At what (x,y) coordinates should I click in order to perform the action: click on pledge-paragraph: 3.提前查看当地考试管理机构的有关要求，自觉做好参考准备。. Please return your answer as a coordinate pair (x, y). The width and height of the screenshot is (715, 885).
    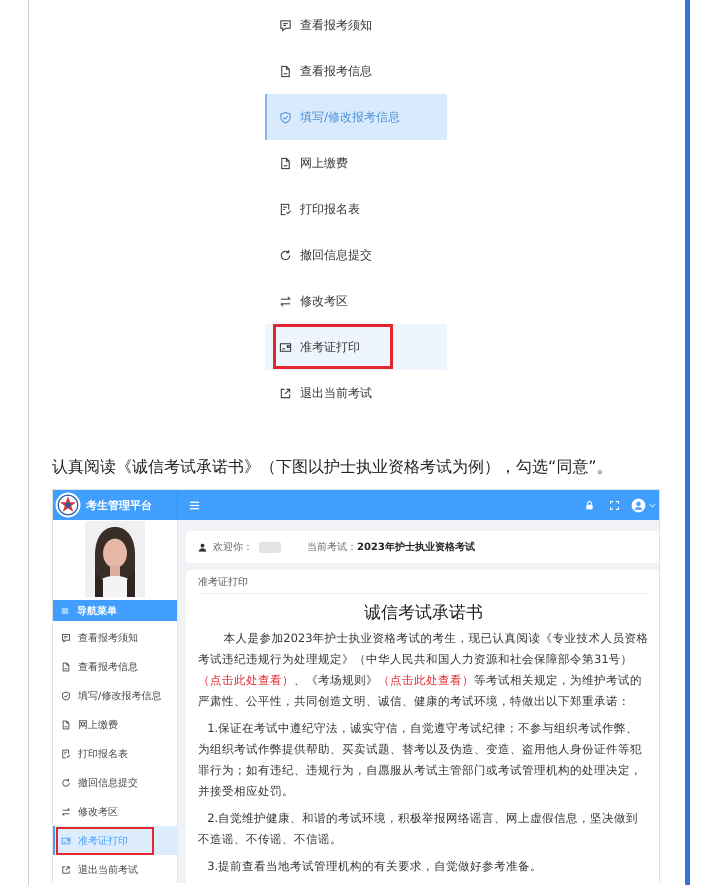
    Looking at the image, I should click on (375, 866).